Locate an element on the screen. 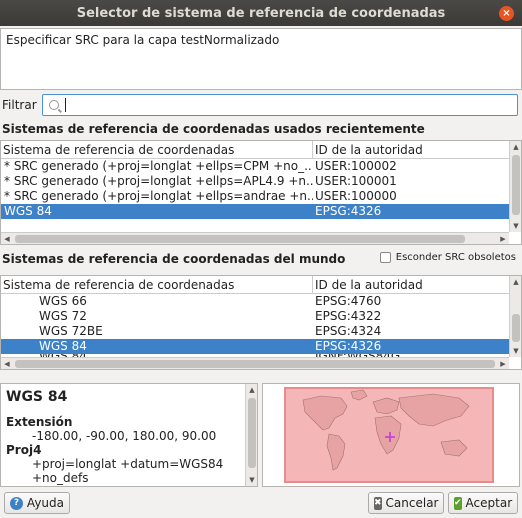  world-row-name: WGS 66 is located at coordinates (63, 301).